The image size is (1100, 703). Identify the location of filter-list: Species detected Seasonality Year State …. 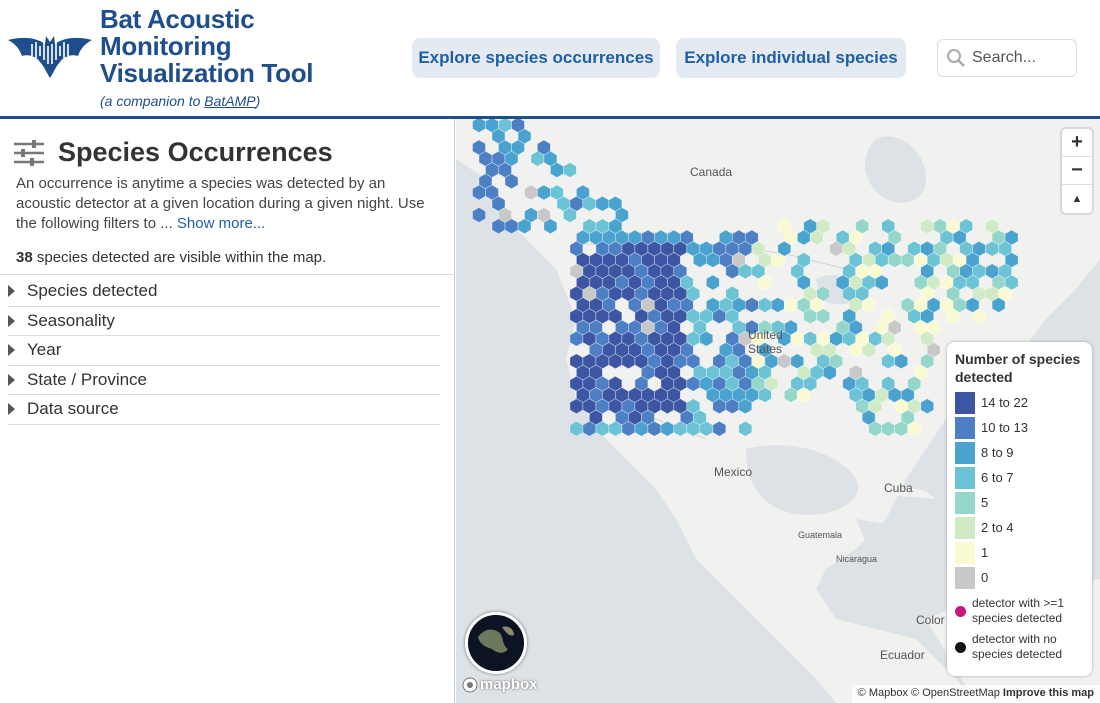
(220, 351).